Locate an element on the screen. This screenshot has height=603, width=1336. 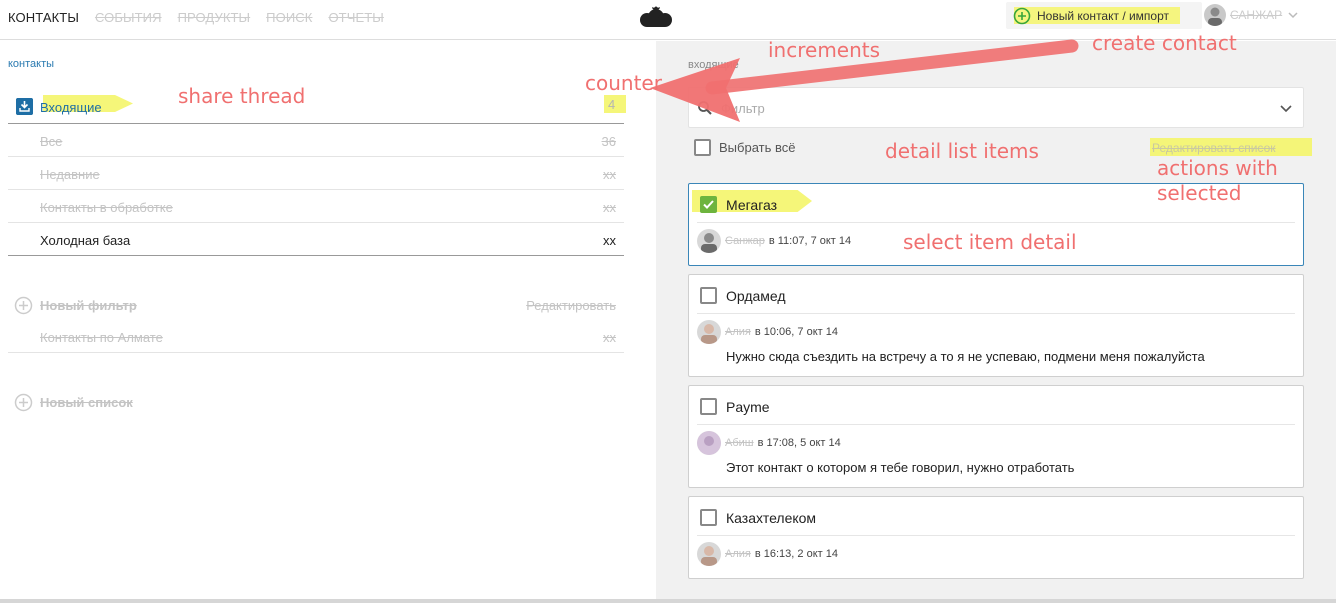
cloud-logo-icon is located at coordinates (656, 16).